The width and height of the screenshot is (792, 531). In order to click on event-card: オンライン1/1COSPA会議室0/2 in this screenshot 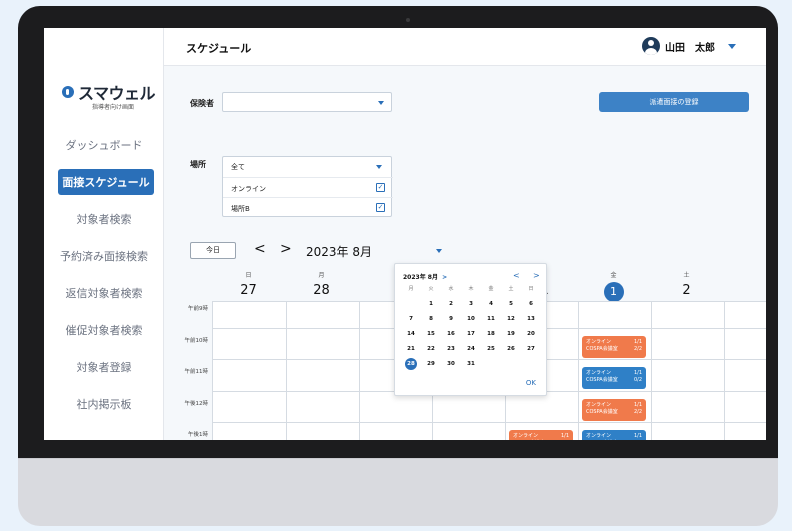, I will do `click(614, 435)`.